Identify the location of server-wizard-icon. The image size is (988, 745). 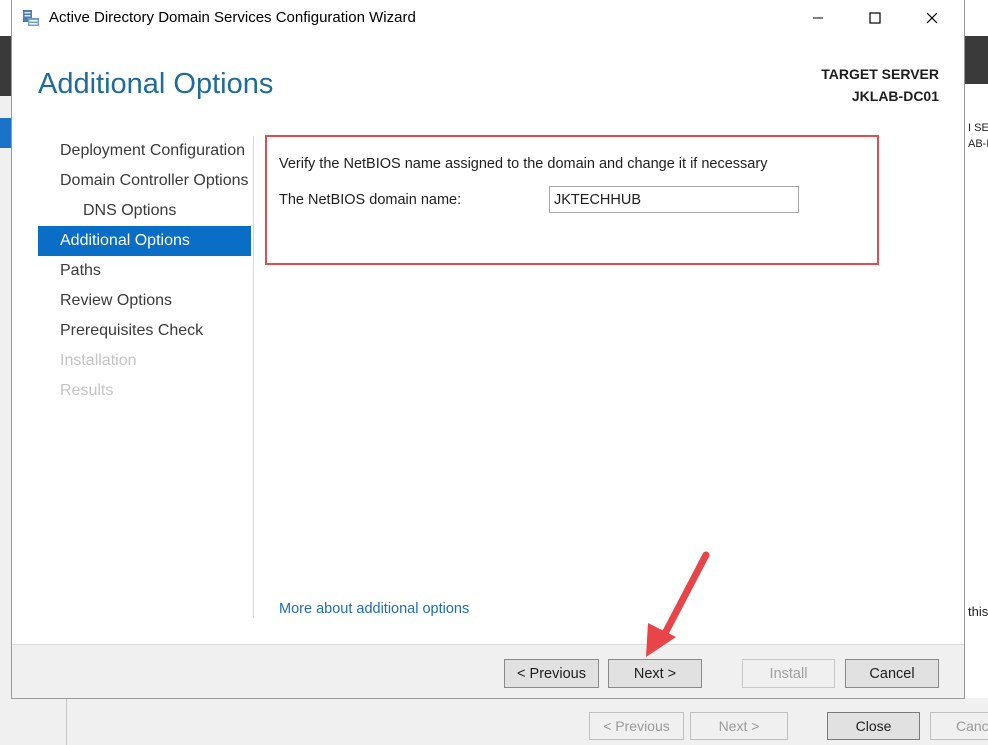
(31, 18).